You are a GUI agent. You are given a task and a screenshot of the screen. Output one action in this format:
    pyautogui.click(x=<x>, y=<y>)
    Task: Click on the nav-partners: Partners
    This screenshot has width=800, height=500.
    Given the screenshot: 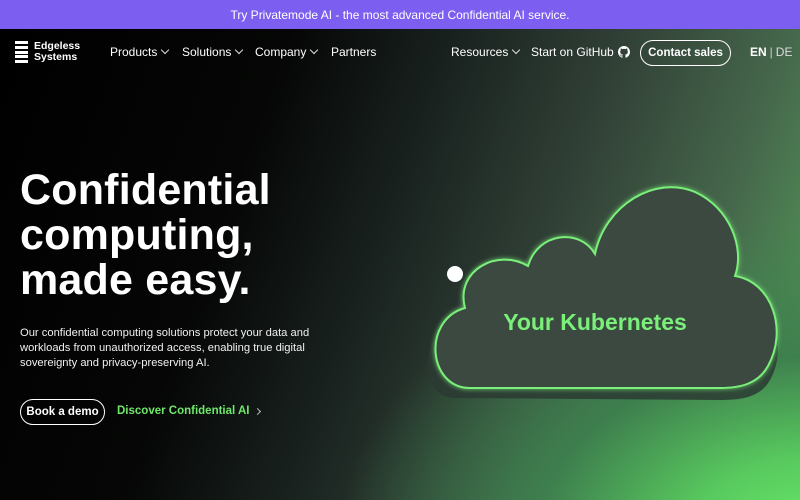 What is the action you would take?
    pyautogui.click(x=353, y=52)
    